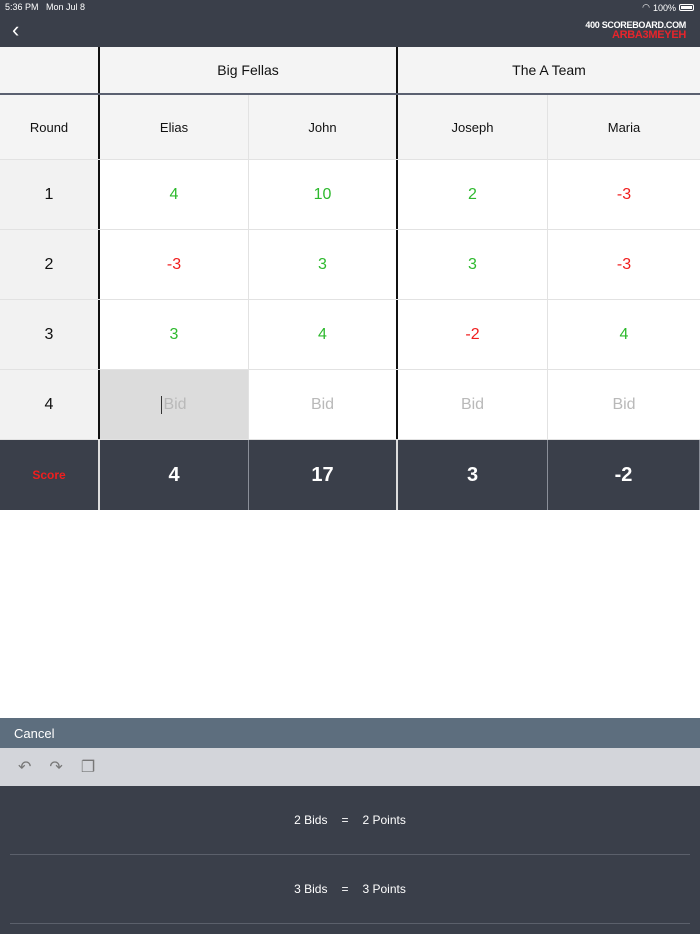  Describe the element at coordinates (473, 334) in the screenshot. I see `score-cell: -2` at that location.